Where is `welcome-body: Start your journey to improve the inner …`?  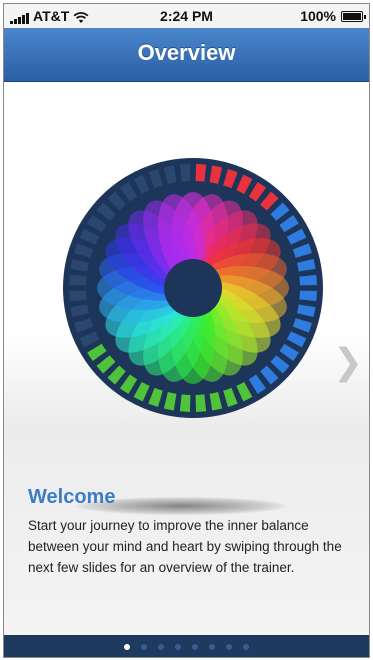 welcome-body: Start your journey to improve the inner … is located at coordinates (185, 546).